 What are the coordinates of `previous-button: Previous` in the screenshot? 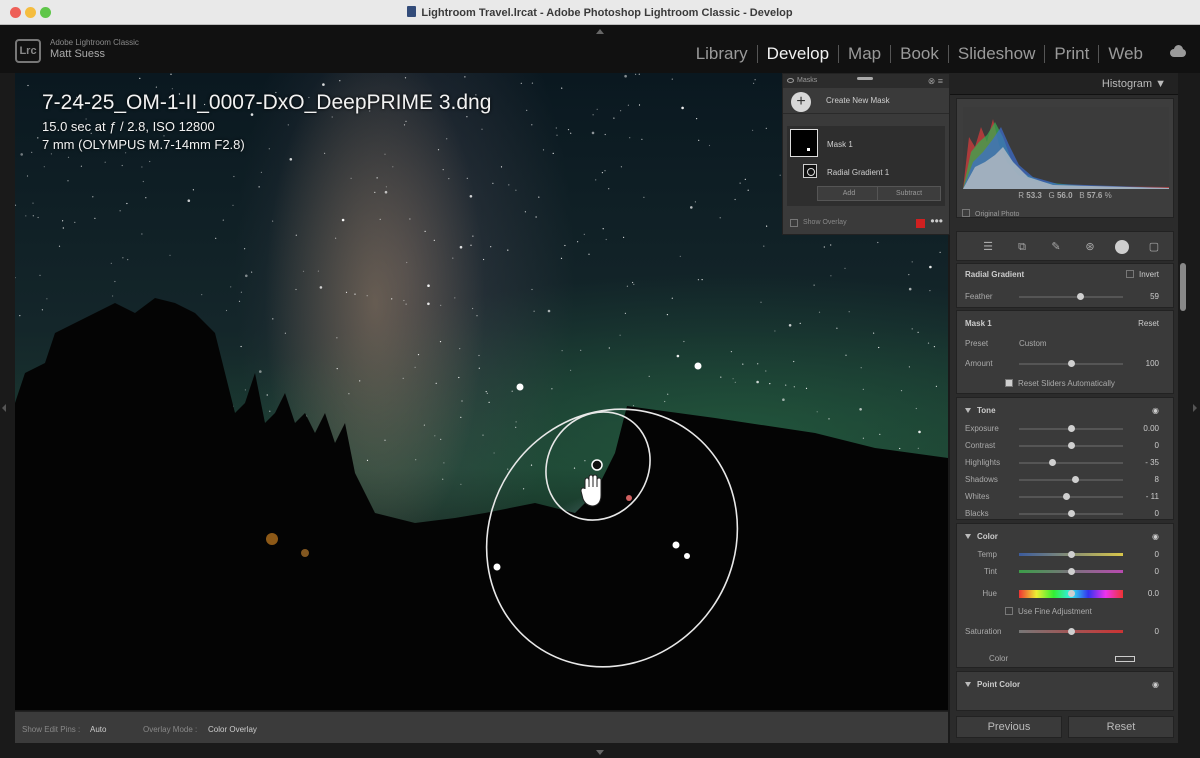 It's located at (1009, 727).